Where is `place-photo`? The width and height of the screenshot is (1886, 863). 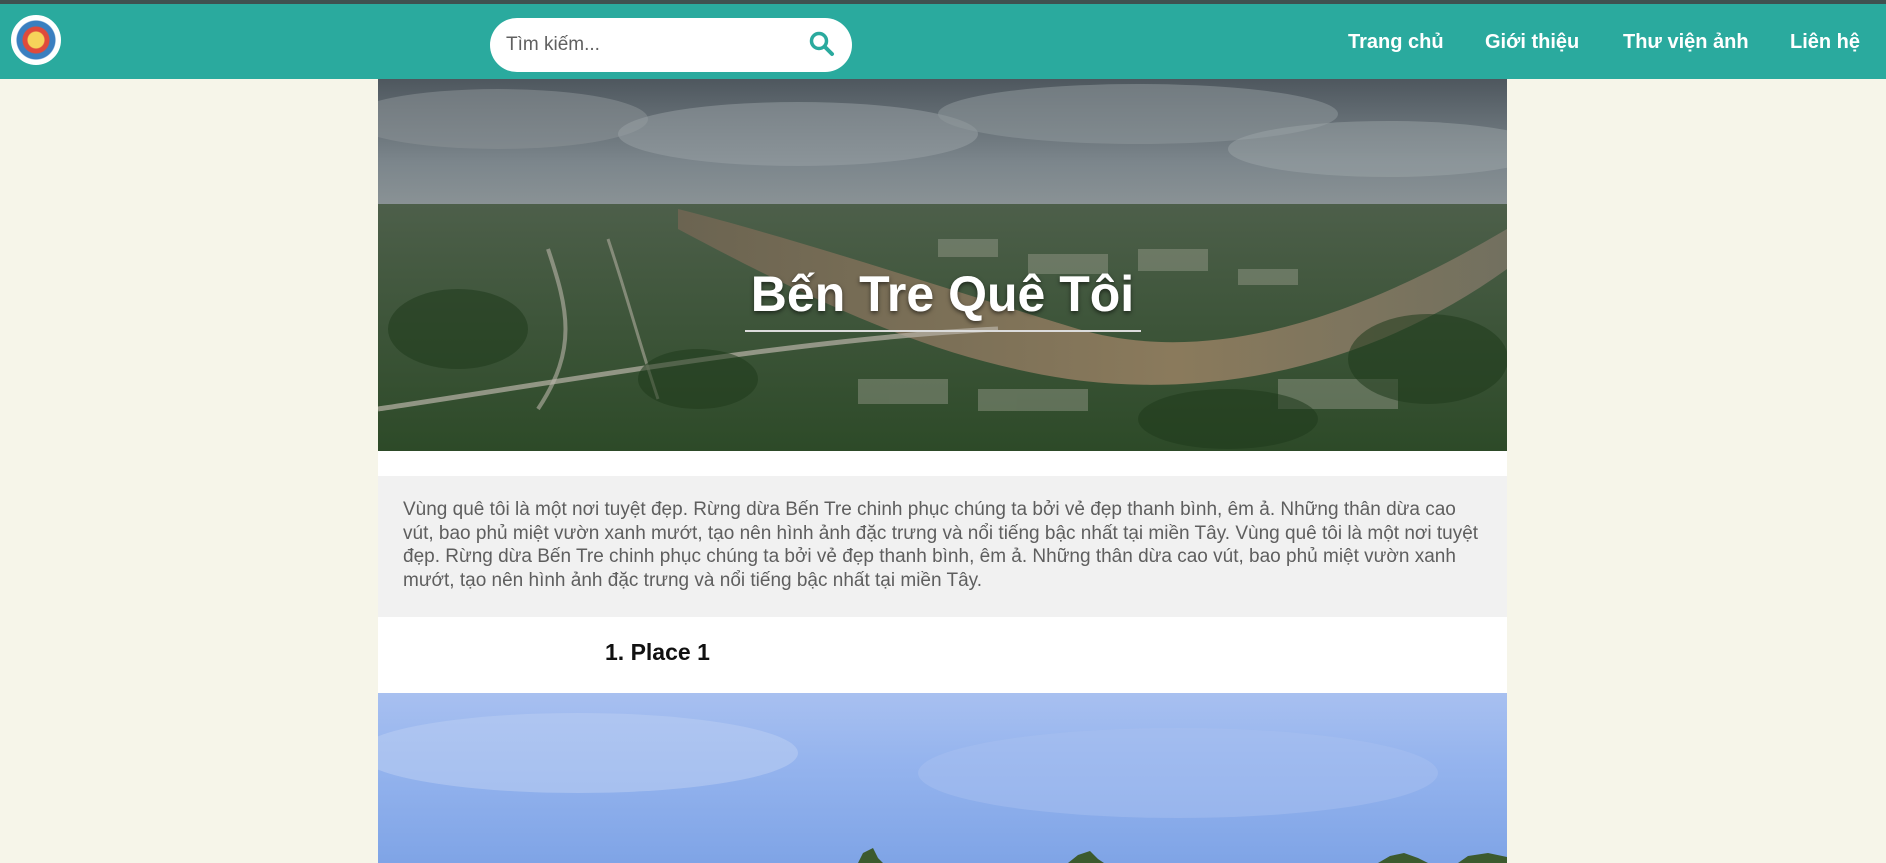 place-photo is located at coordinates (942, 788).